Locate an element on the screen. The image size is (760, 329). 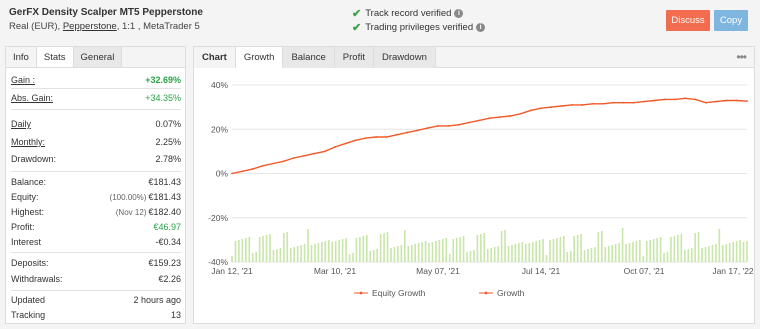
copy-button: Copy is located at coordinates (731, 20).